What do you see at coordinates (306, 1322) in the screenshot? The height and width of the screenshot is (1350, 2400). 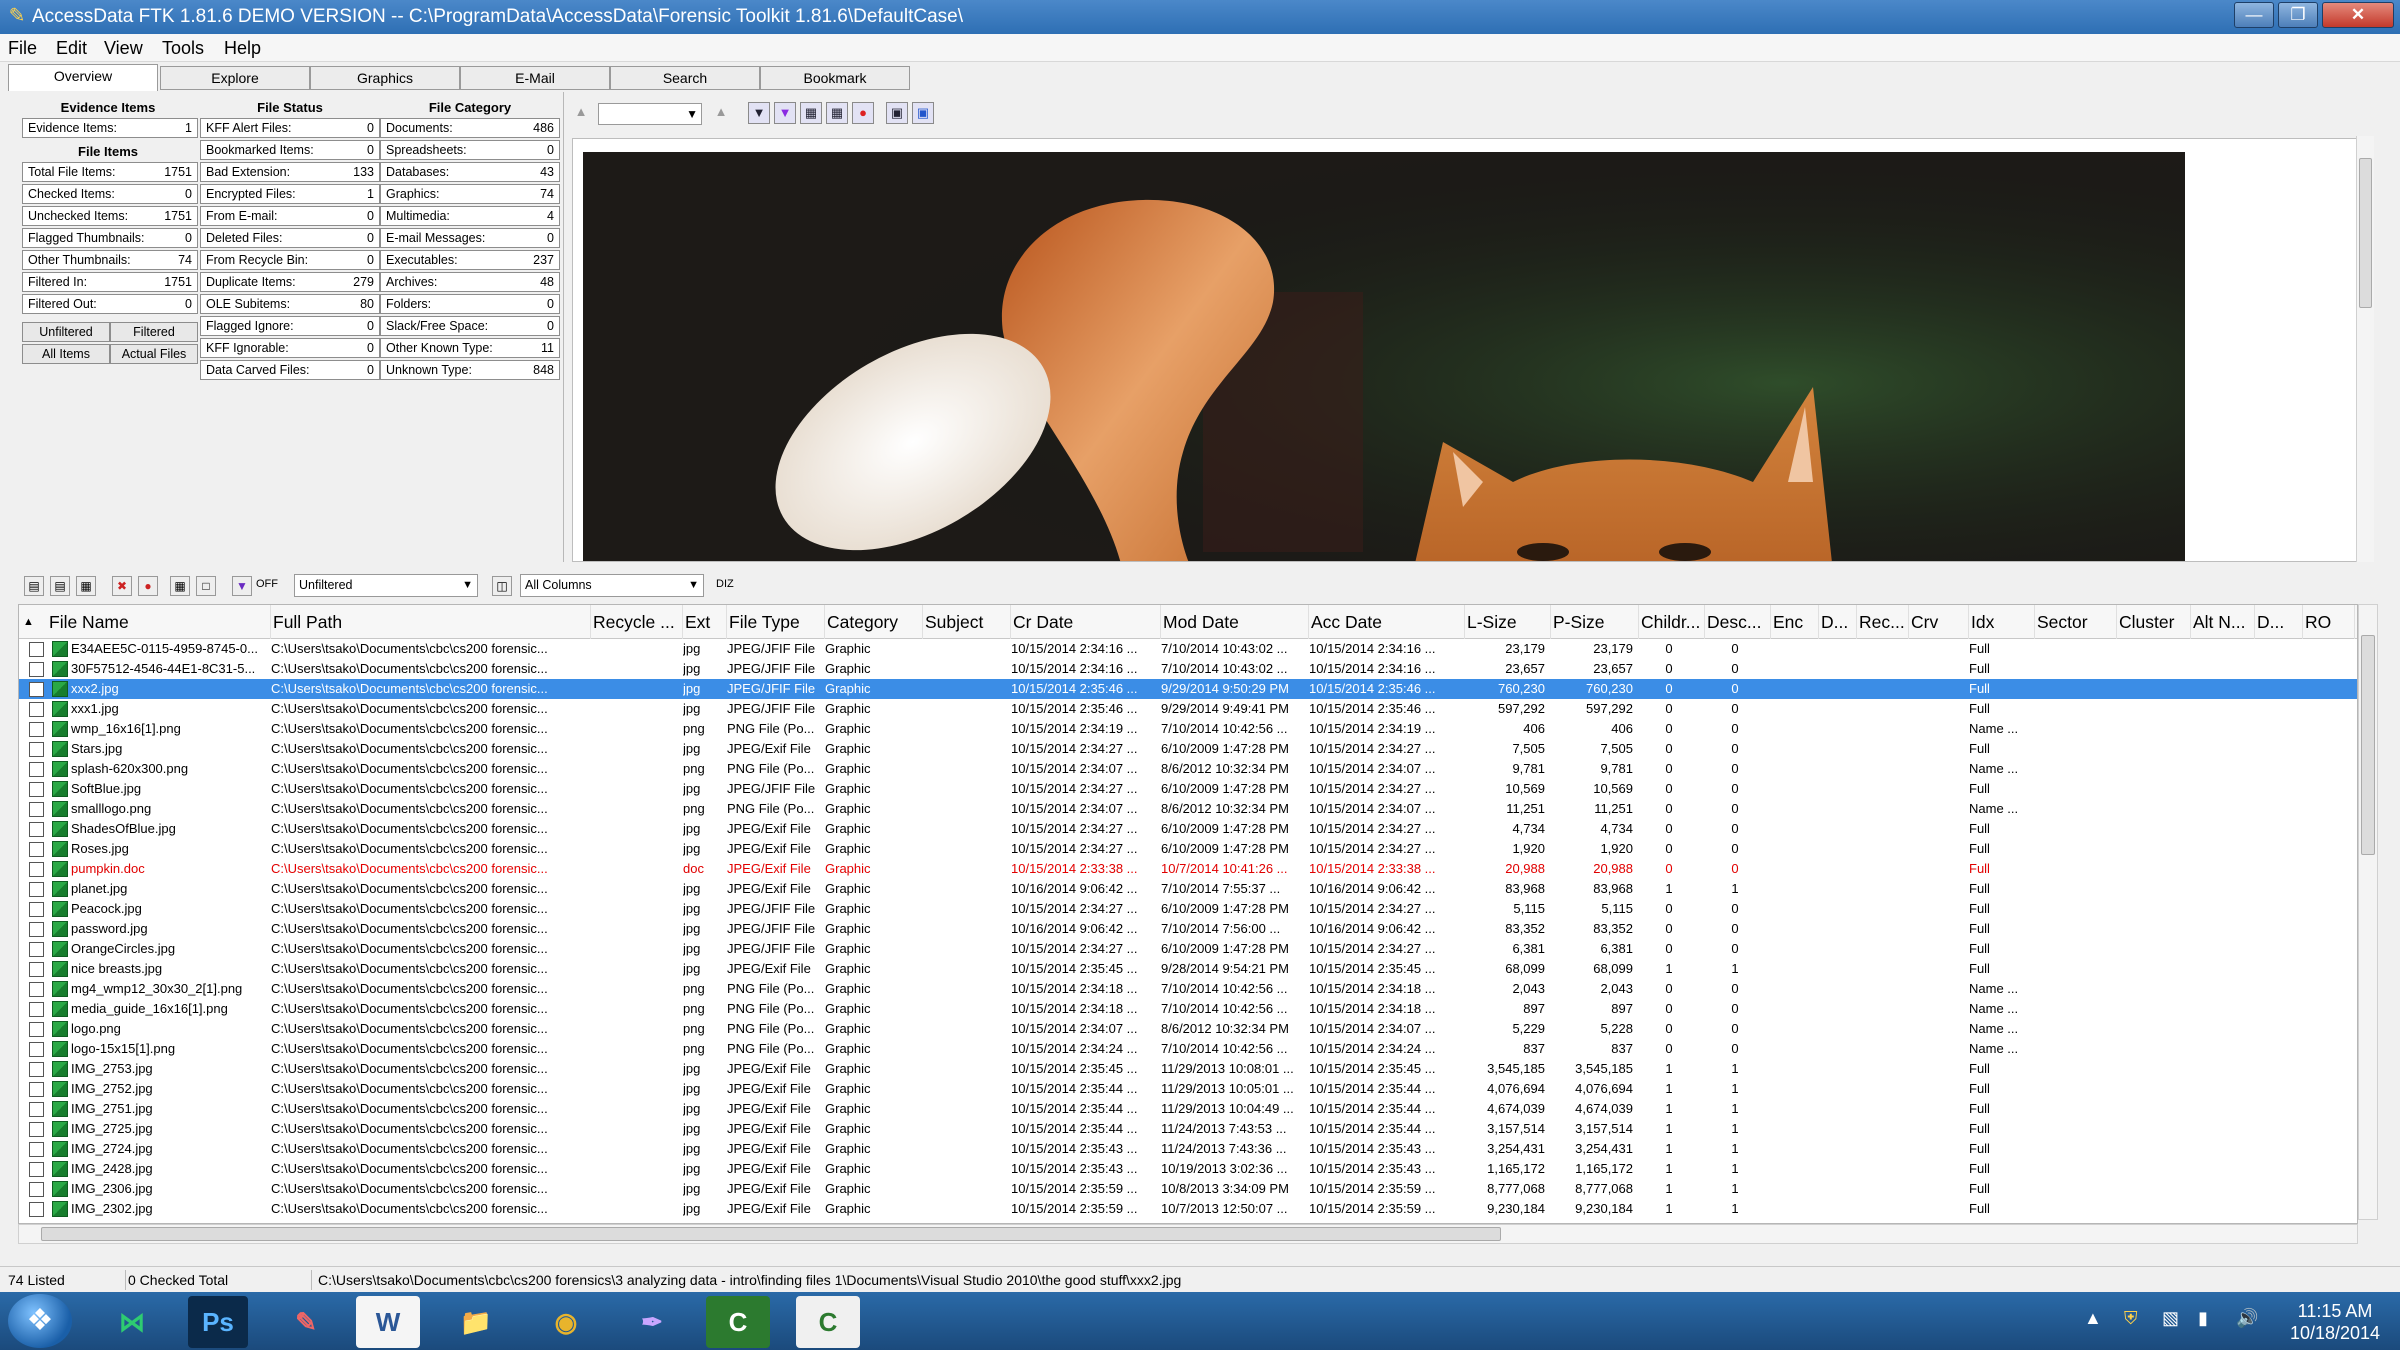 I see `paint-icon: ✎` at bounding box center [306, 1322].